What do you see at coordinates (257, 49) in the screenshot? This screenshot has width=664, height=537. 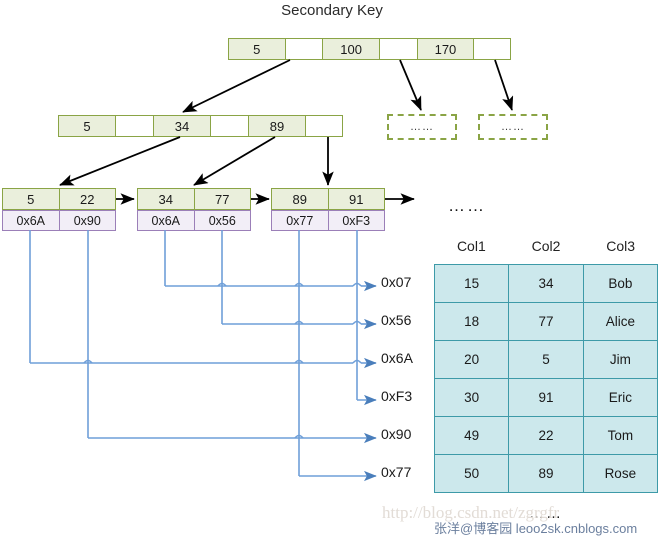 I see `root-key-cell-0: 5` at bounding box center [257, 49].